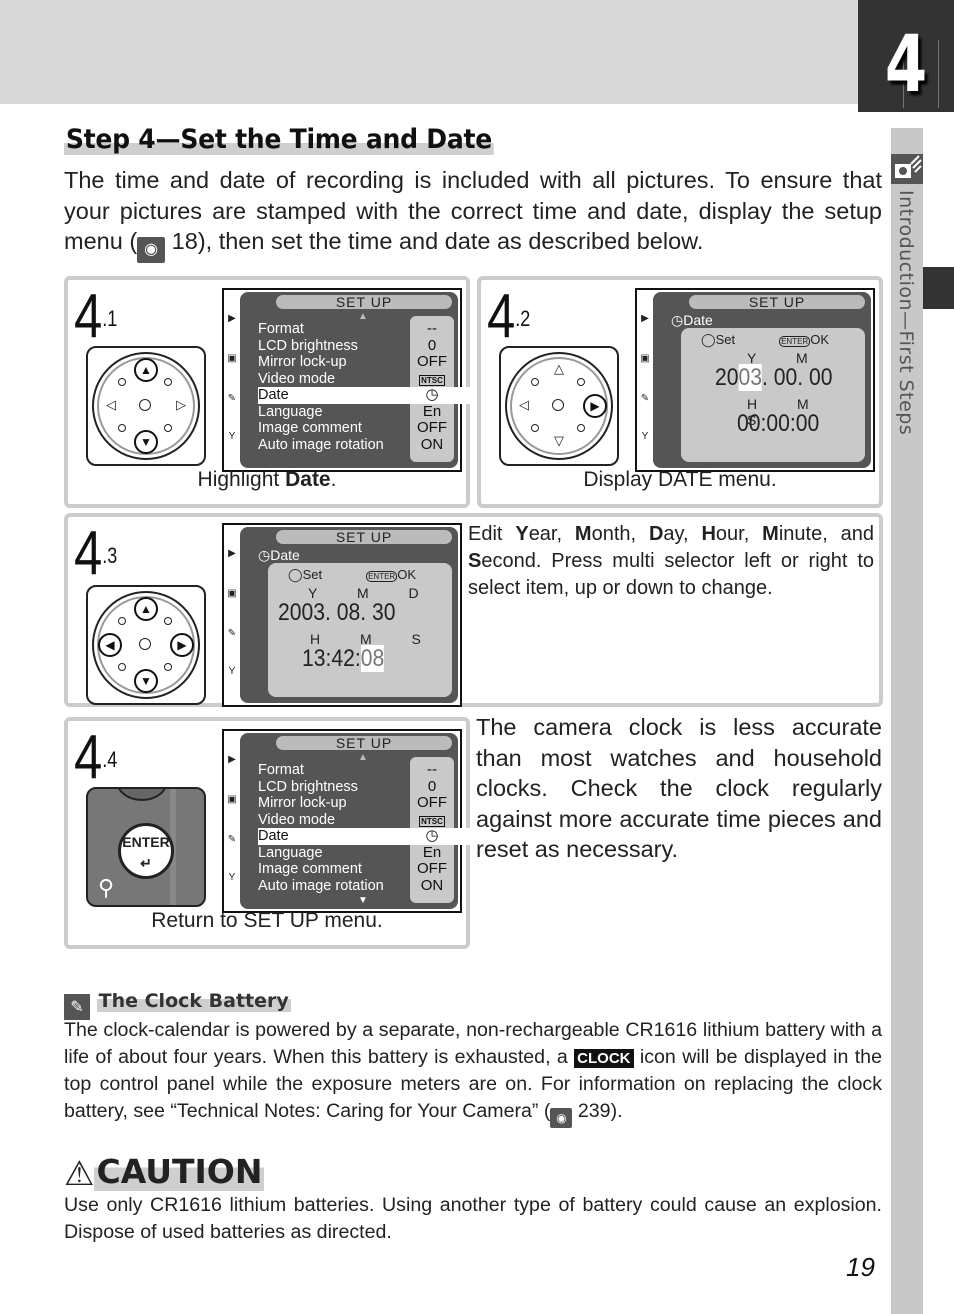  I want to click on second-field: 08, so click(372, 658).